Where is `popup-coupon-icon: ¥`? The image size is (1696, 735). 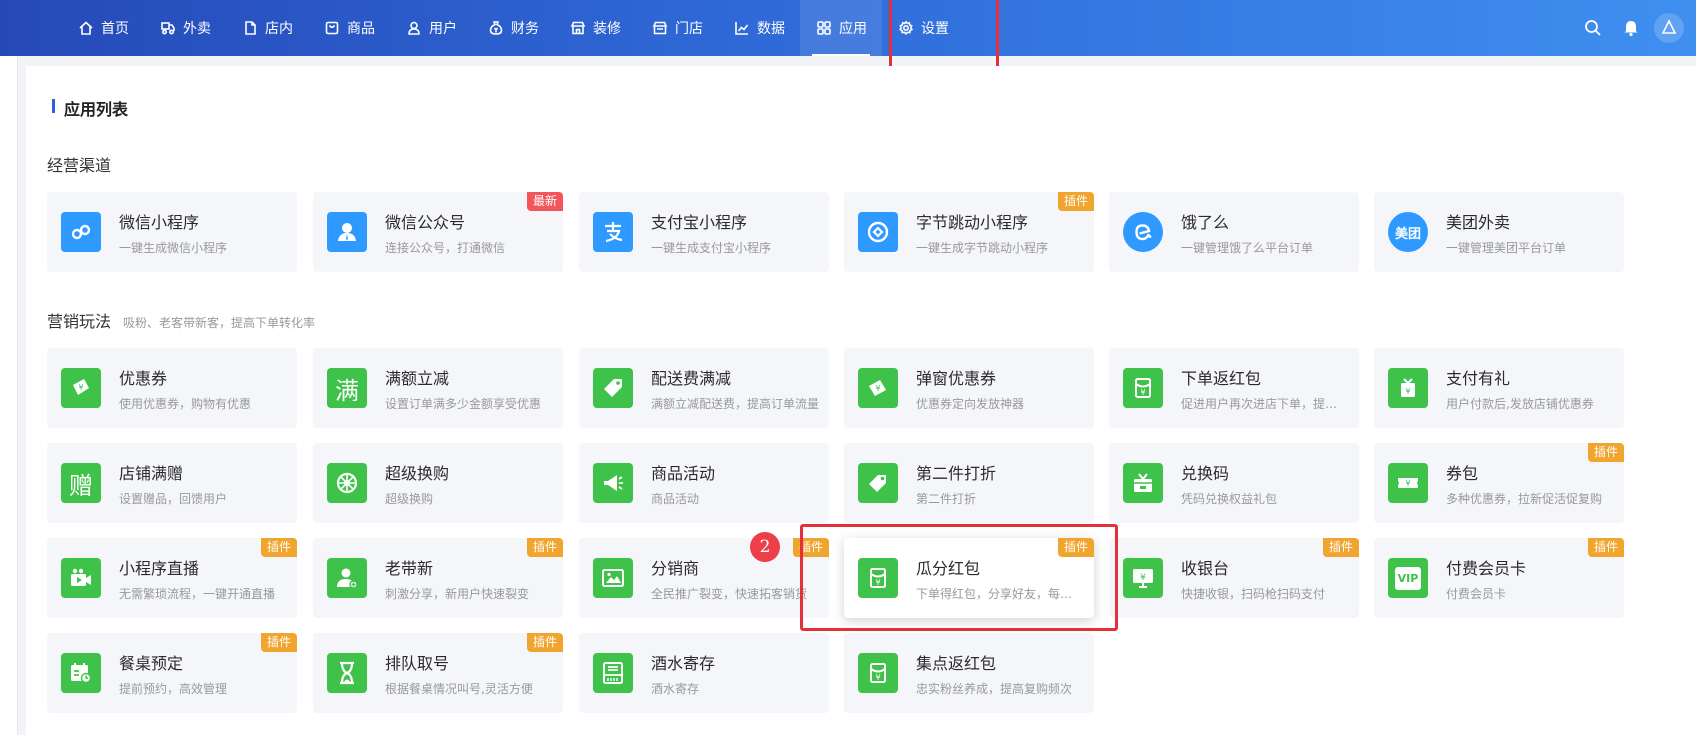
popup-coupon-icon: ¥ is located at coordinates (878, 388).